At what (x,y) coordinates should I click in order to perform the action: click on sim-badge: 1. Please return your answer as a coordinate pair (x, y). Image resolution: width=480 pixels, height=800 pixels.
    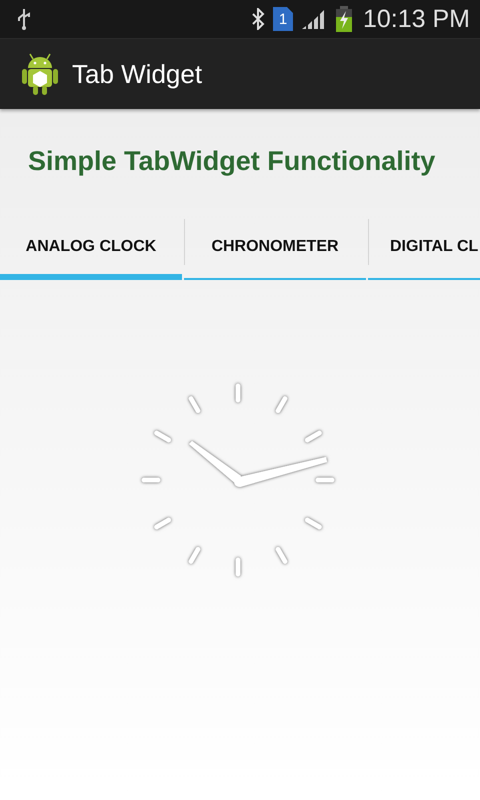
    Looking at the image, I should click on (282, 19).